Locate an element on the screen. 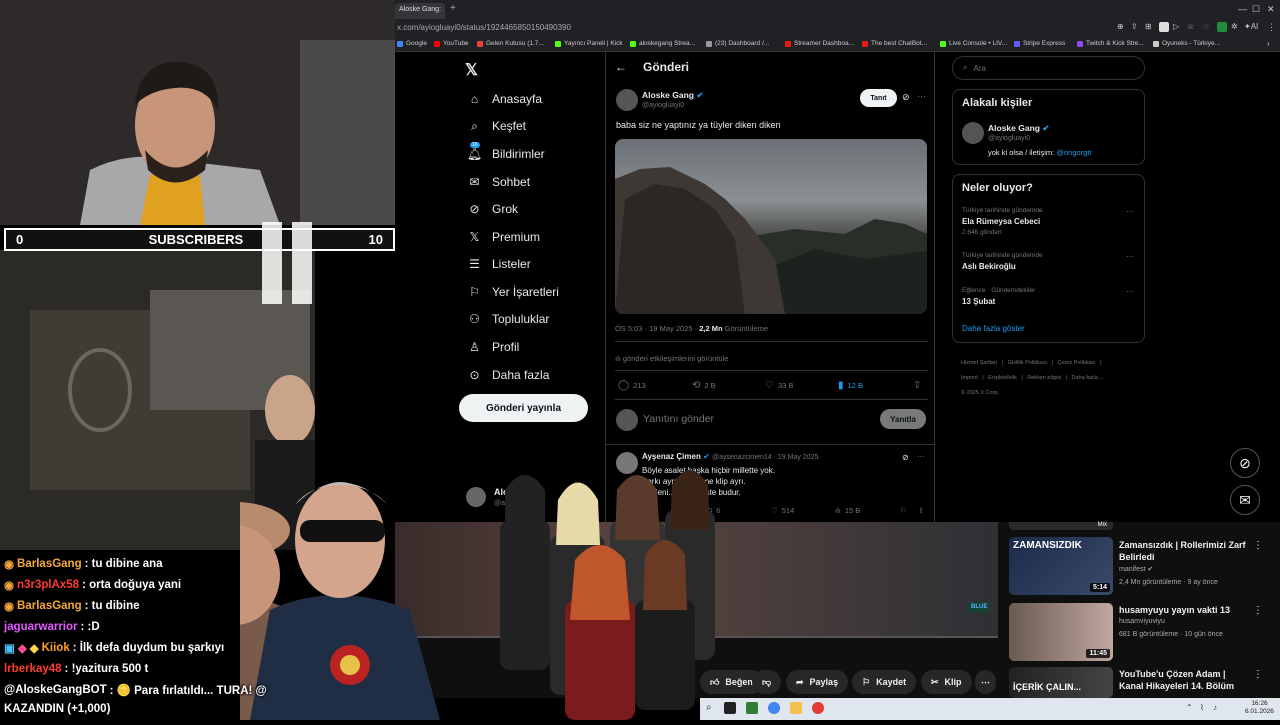  chat-user: @AloskeGangBOT is located at coordinates (55, 690).